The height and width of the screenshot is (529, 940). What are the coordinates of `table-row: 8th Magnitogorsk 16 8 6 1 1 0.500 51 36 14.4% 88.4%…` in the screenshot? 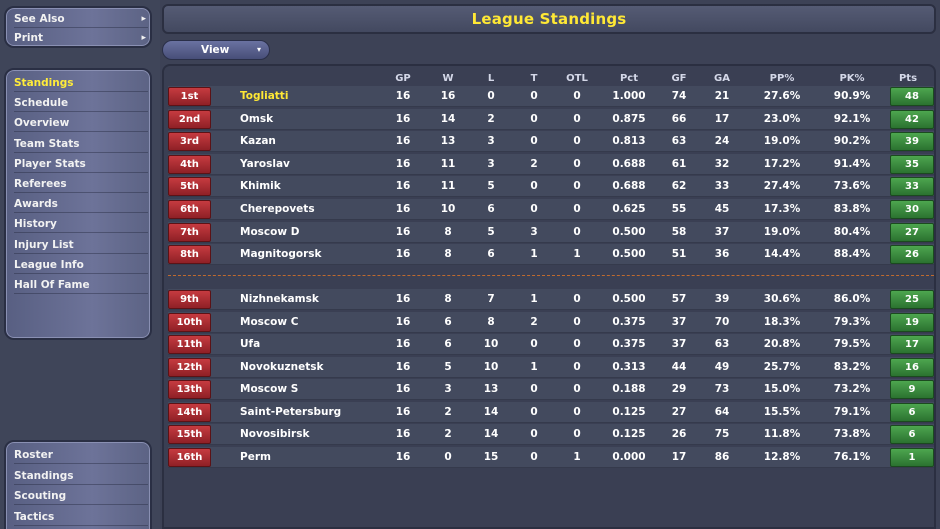 It's located at (551, 255).